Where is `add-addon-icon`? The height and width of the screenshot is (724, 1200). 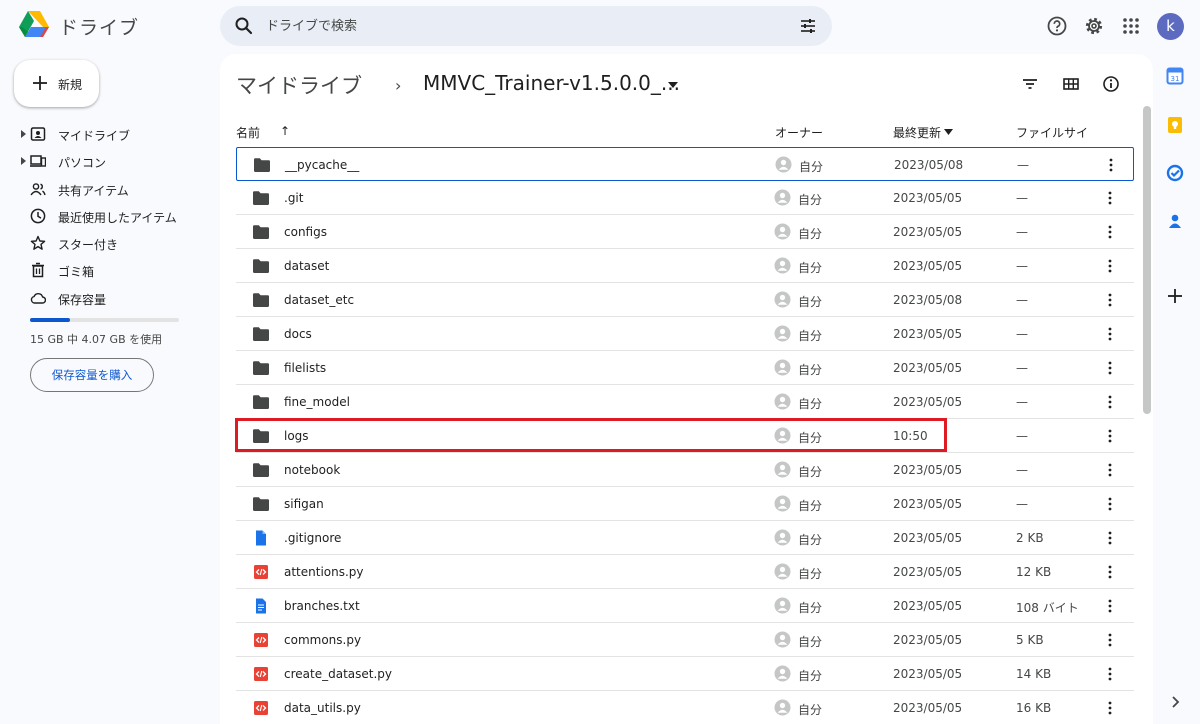 add-addon-icon is located at coordinates (1175, 296).